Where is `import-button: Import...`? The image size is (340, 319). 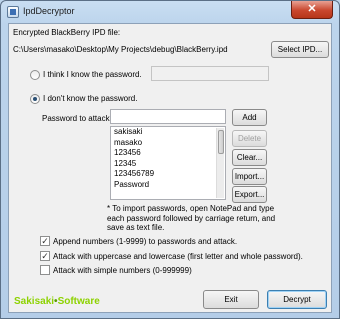
import-button: Import... is located at coordinates (249, 176).